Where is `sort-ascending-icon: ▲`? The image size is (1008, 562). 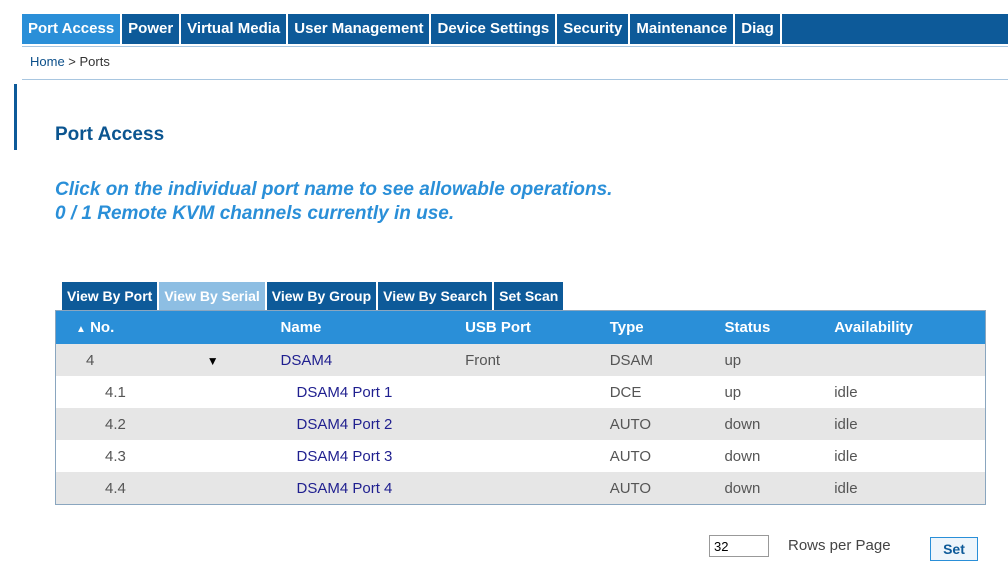
sort-ascending-icon: ▲ is located at coordinates (81, 329).